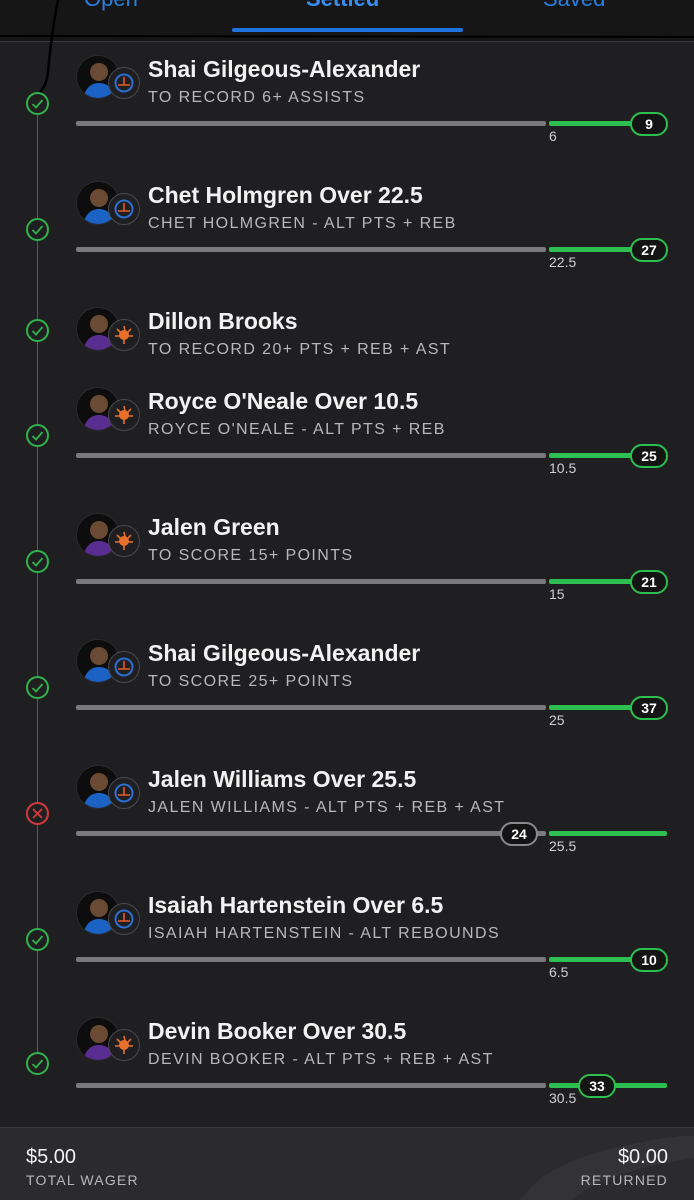  I want to click on progress-tracker: 21 15, so click(347, 593).